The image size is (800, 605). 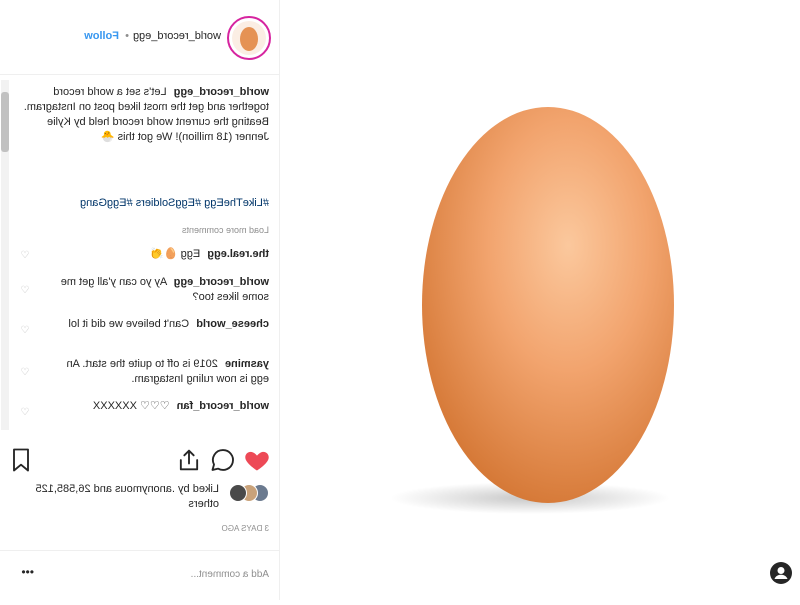 What do you see at coordinates (247, 364) in the screenshot?
I see `comment-username: yasmine` at bounding box center [247, 364].